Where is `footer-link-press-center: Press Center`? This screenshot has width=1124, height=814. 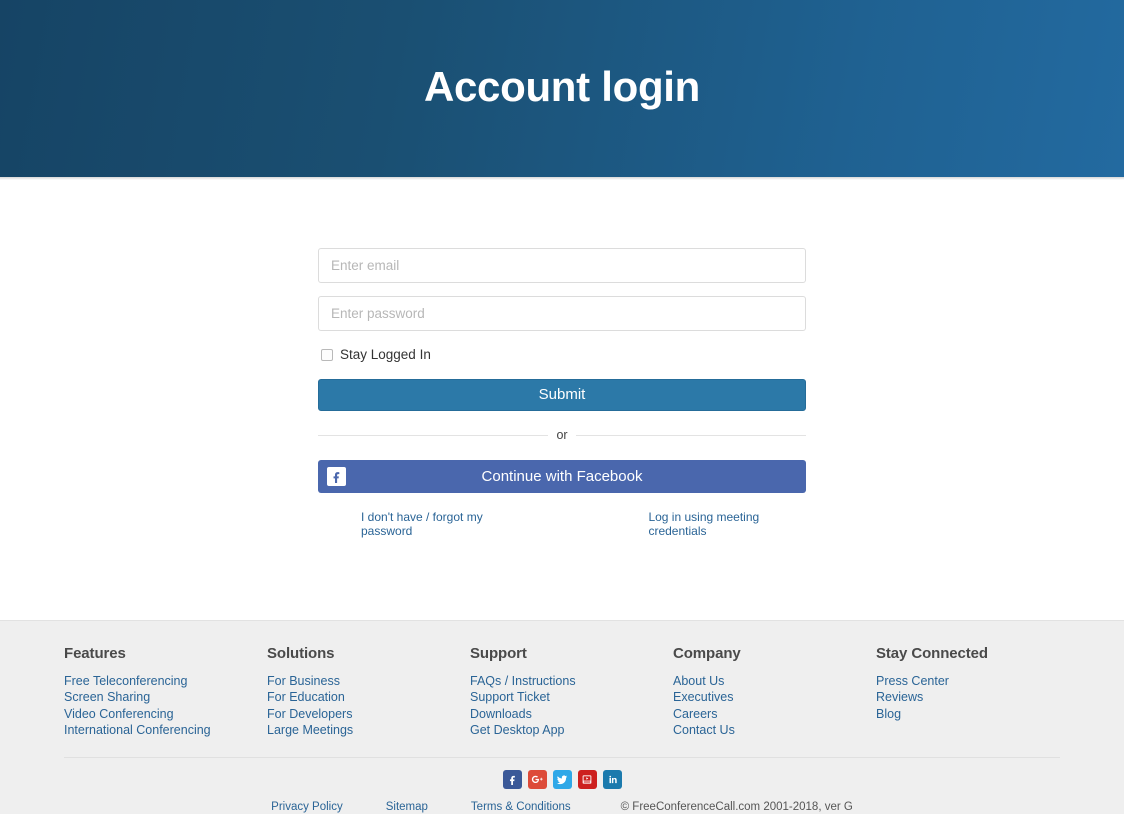 footer-link-press-center: Press Center is located at coordinates (966, 681).